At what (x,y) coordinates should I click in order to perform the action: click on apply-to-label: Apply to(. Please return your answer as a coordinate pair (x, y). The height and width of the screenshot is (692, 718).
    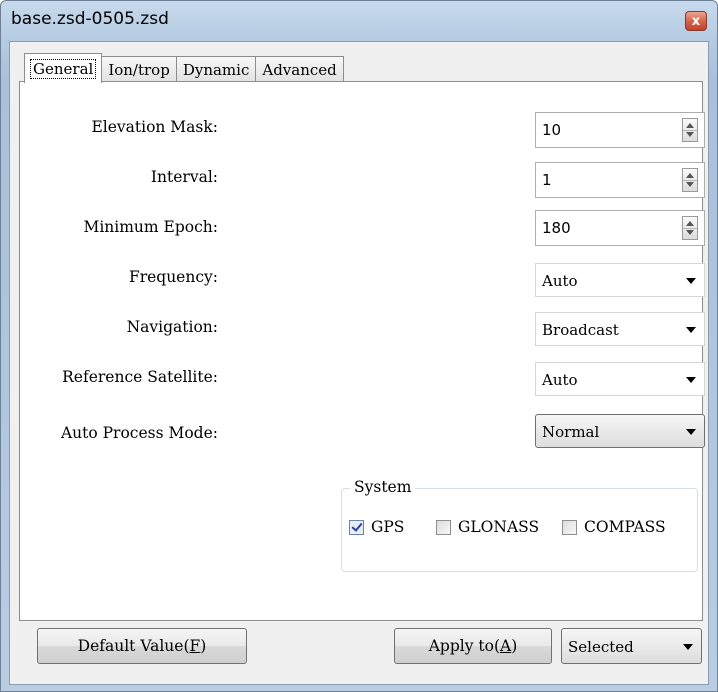
    Looking at the image, I should click on (464, 646).